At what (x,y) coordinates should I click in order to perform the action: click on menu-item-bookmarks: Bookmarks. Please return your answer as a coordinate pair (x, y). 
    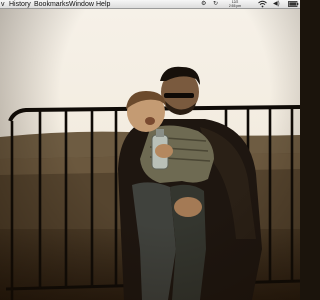
    Looking at the image, I should click on (51, 4).